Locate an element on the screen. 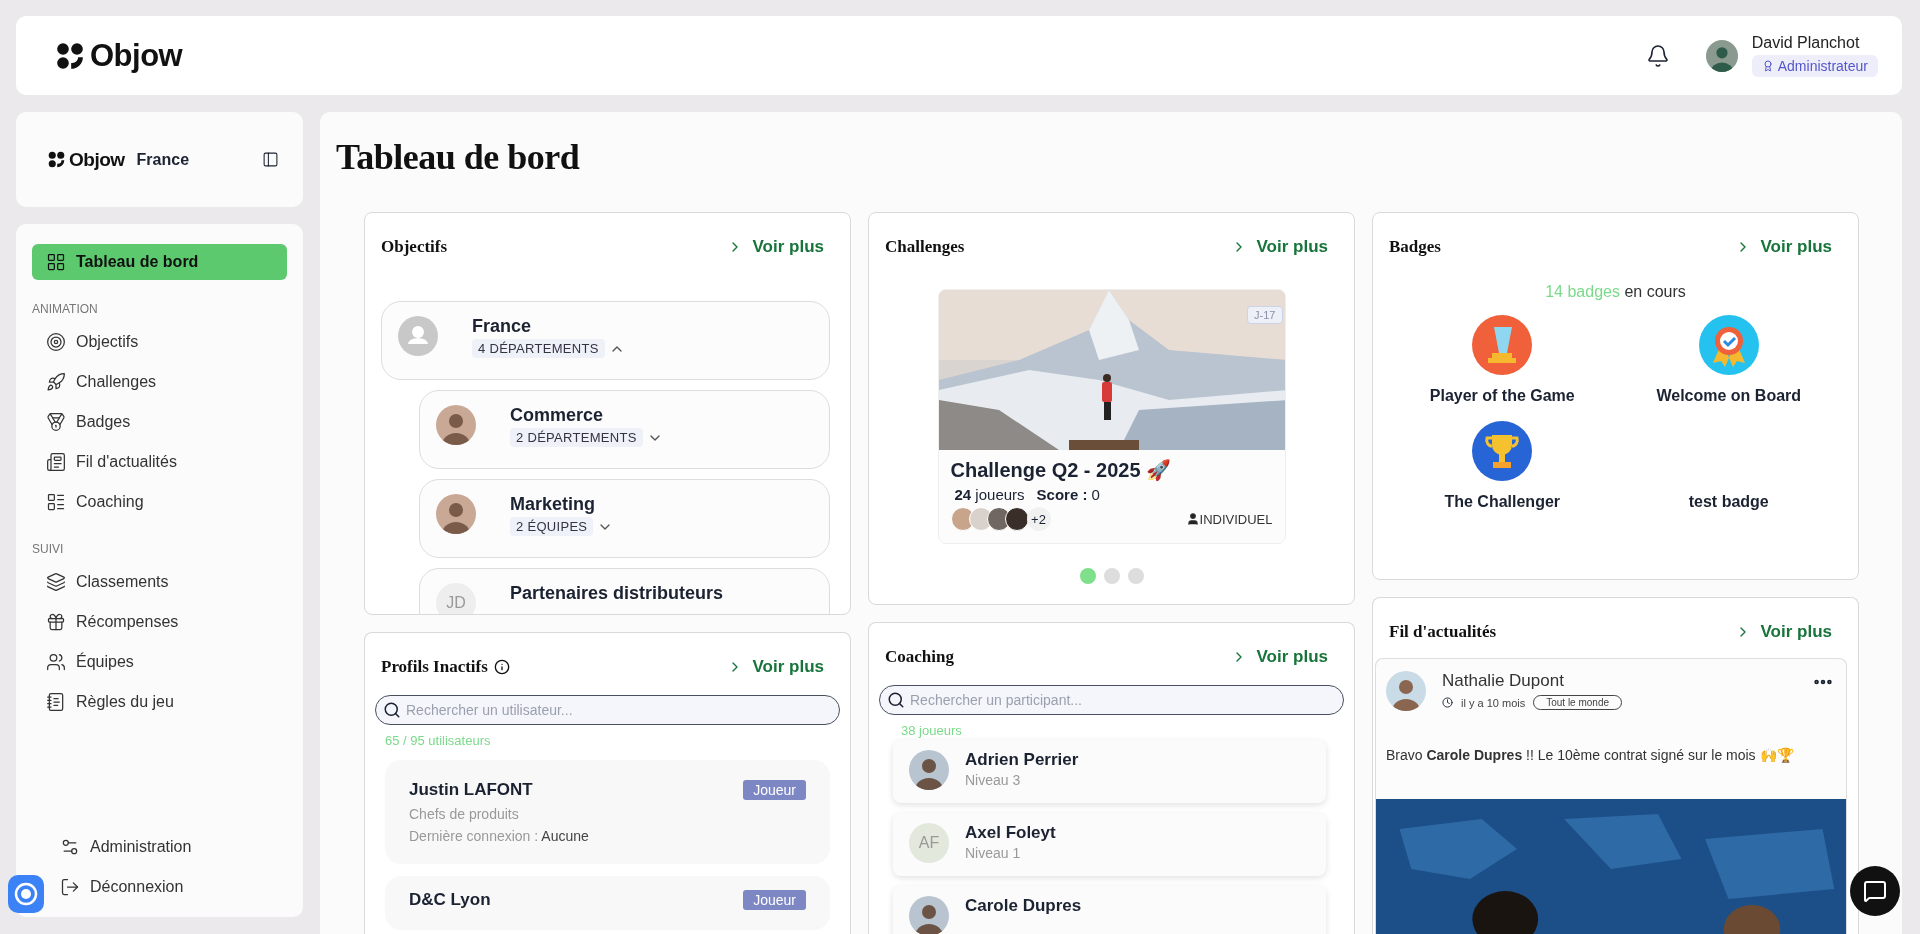 This screenshot has height=934, width=1920. nav-item: Règles du jeu is located at coordinates (159, 702).